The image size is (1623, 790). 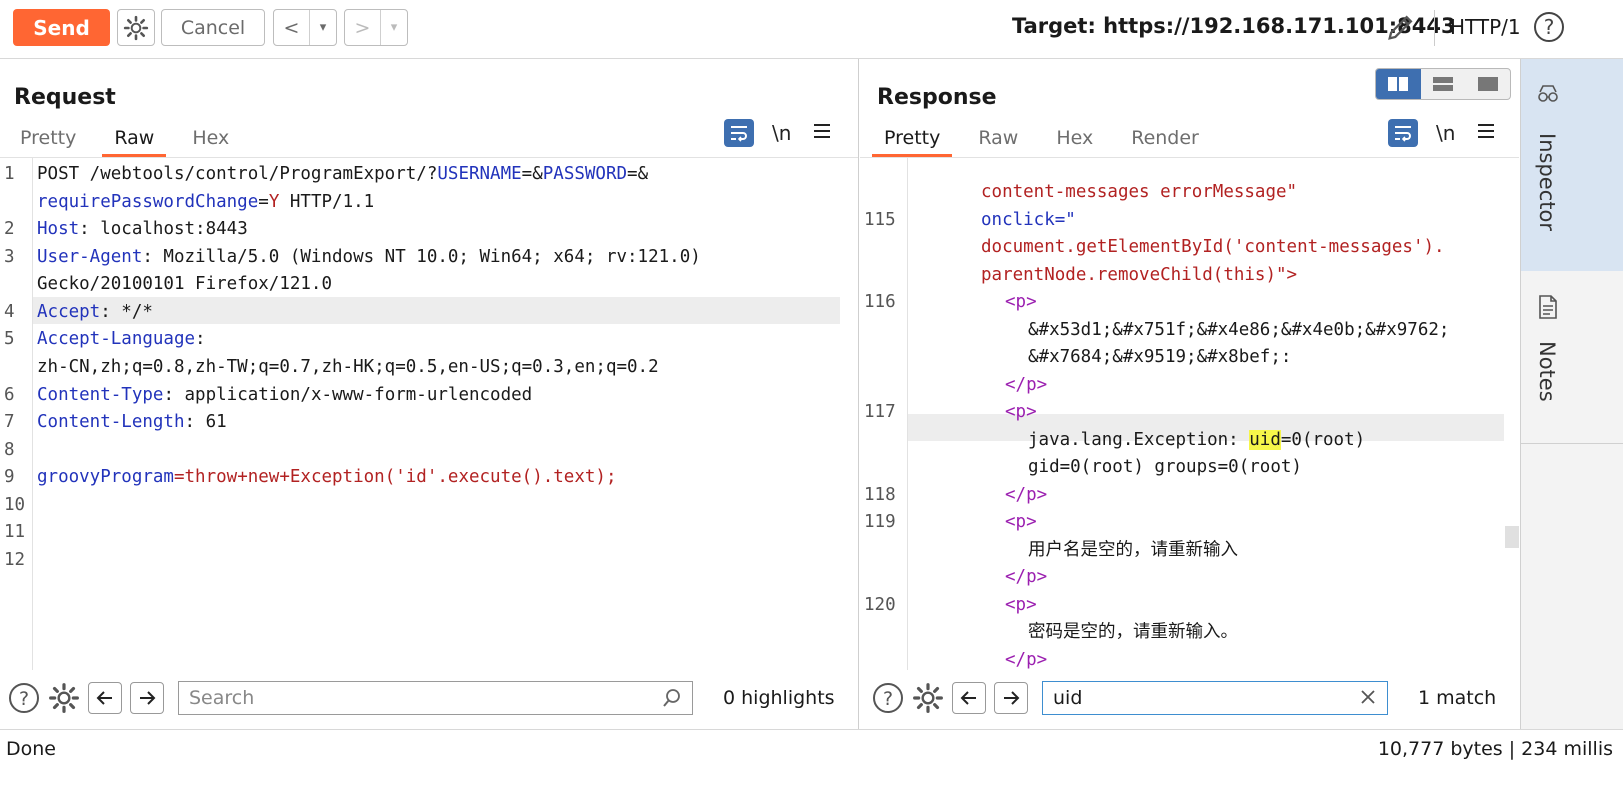 What do you see at coordinates (206, 202) in the screenshot?
I see `request-line-1-wrap: requirePasswordChange=Y HTTP/1.1` at bounding box center [206, 202].